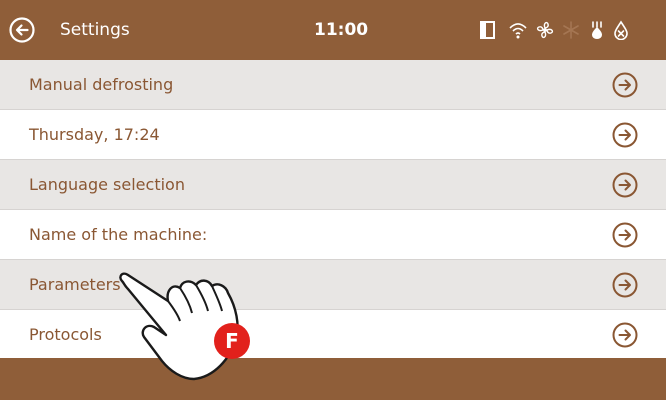 The width and height of the screenshot is (666, 400). Describe the element at coordinates (621, 30) in the screenshot. I see `no-water-icon` at that location.